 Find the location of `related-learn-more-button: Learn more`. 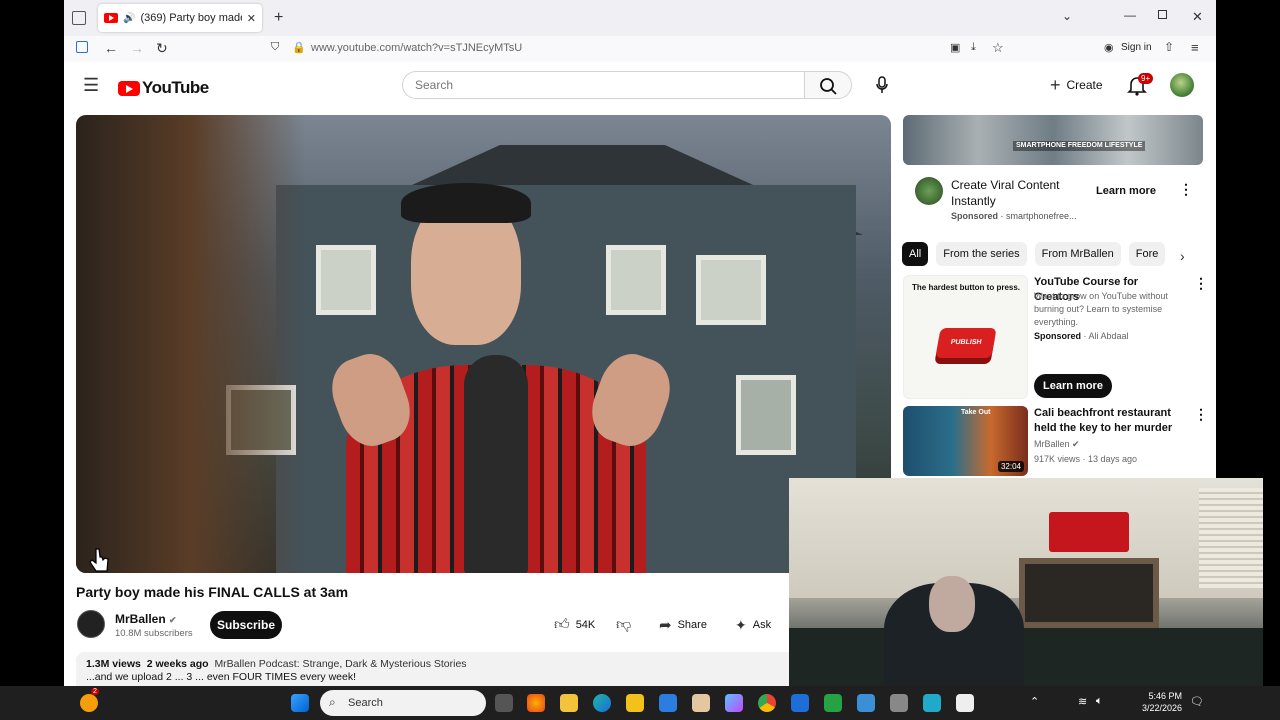

related-learn-more-button: Learn more is located at coordinates (1073, 386).